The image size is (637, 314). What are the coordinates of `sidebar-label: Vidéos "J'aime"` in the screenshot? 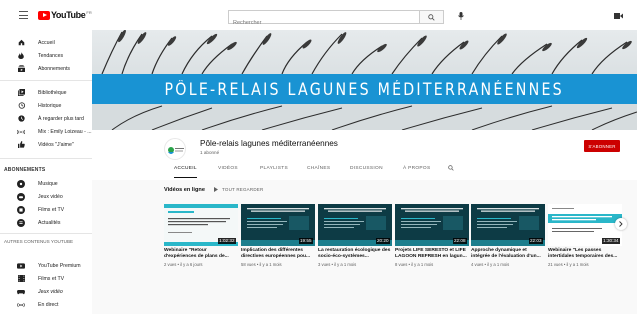 It's located at (56, 144).